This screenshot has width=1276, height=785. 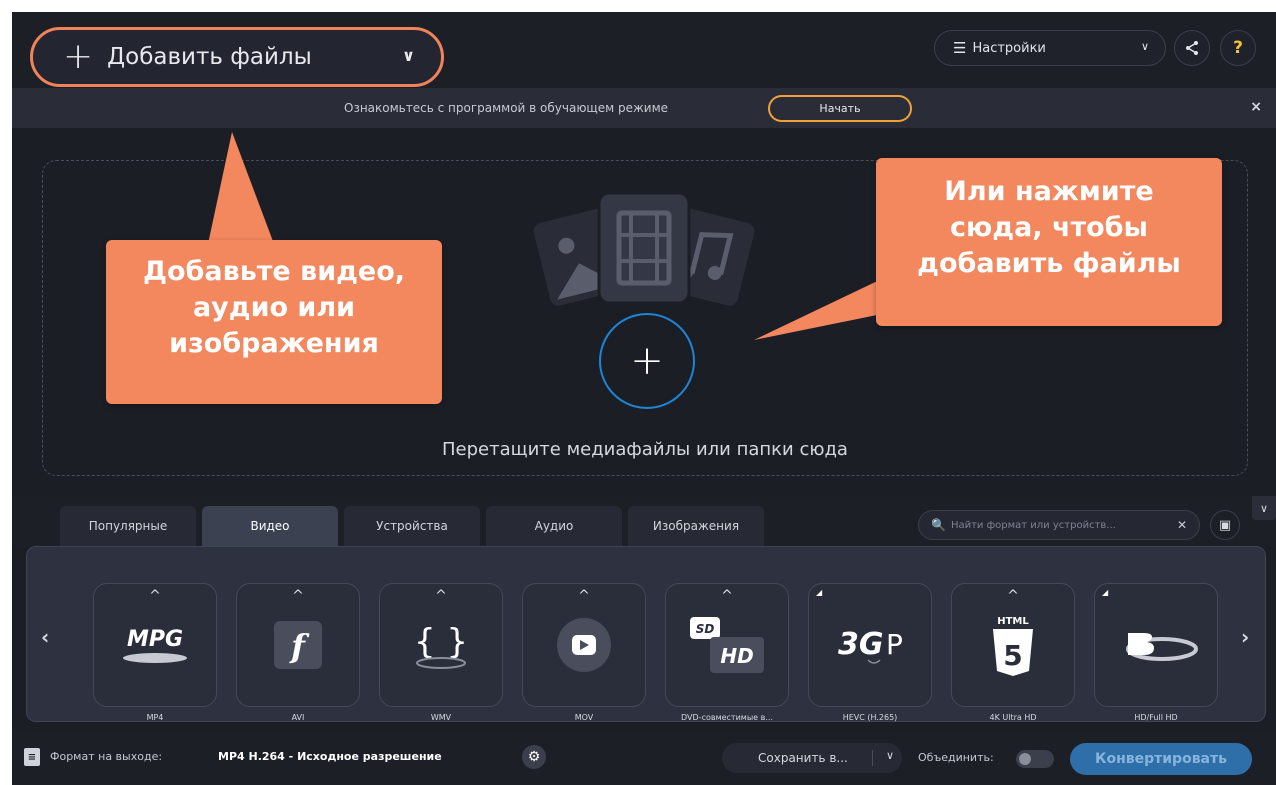 I want to click on share-button, so click(x=1192, y=48).